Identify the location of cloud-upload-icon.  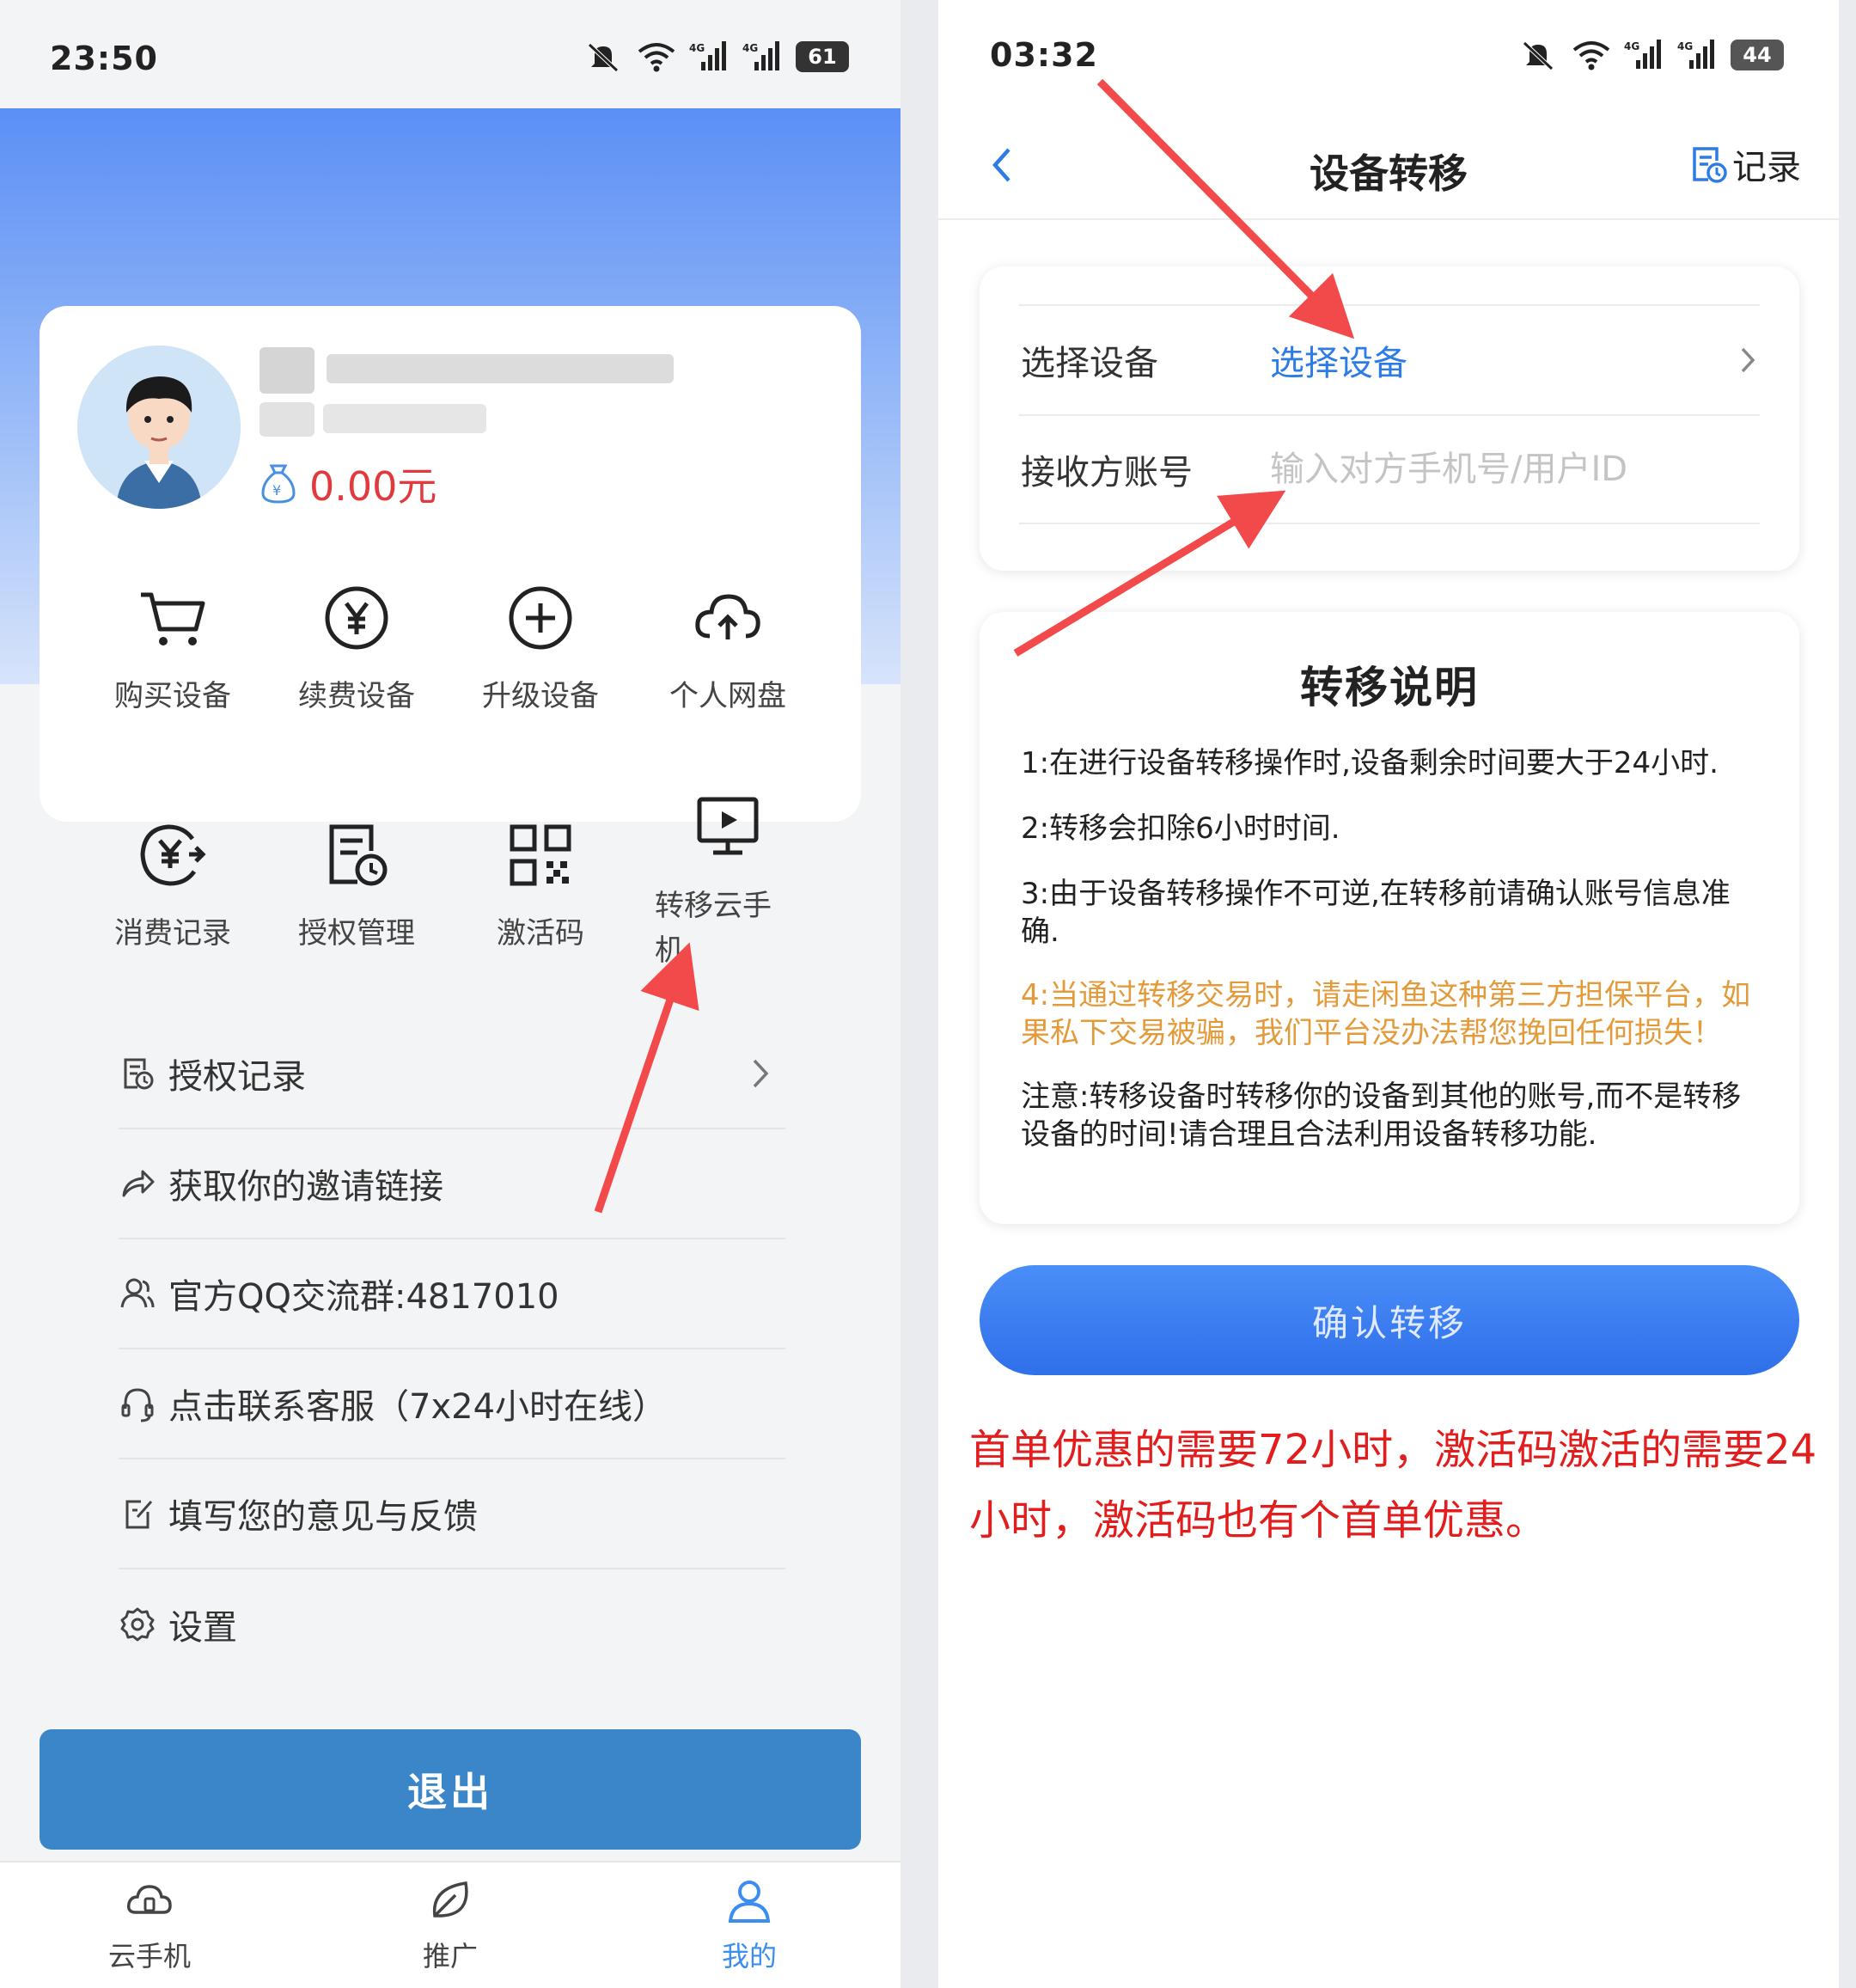
(727, 616).